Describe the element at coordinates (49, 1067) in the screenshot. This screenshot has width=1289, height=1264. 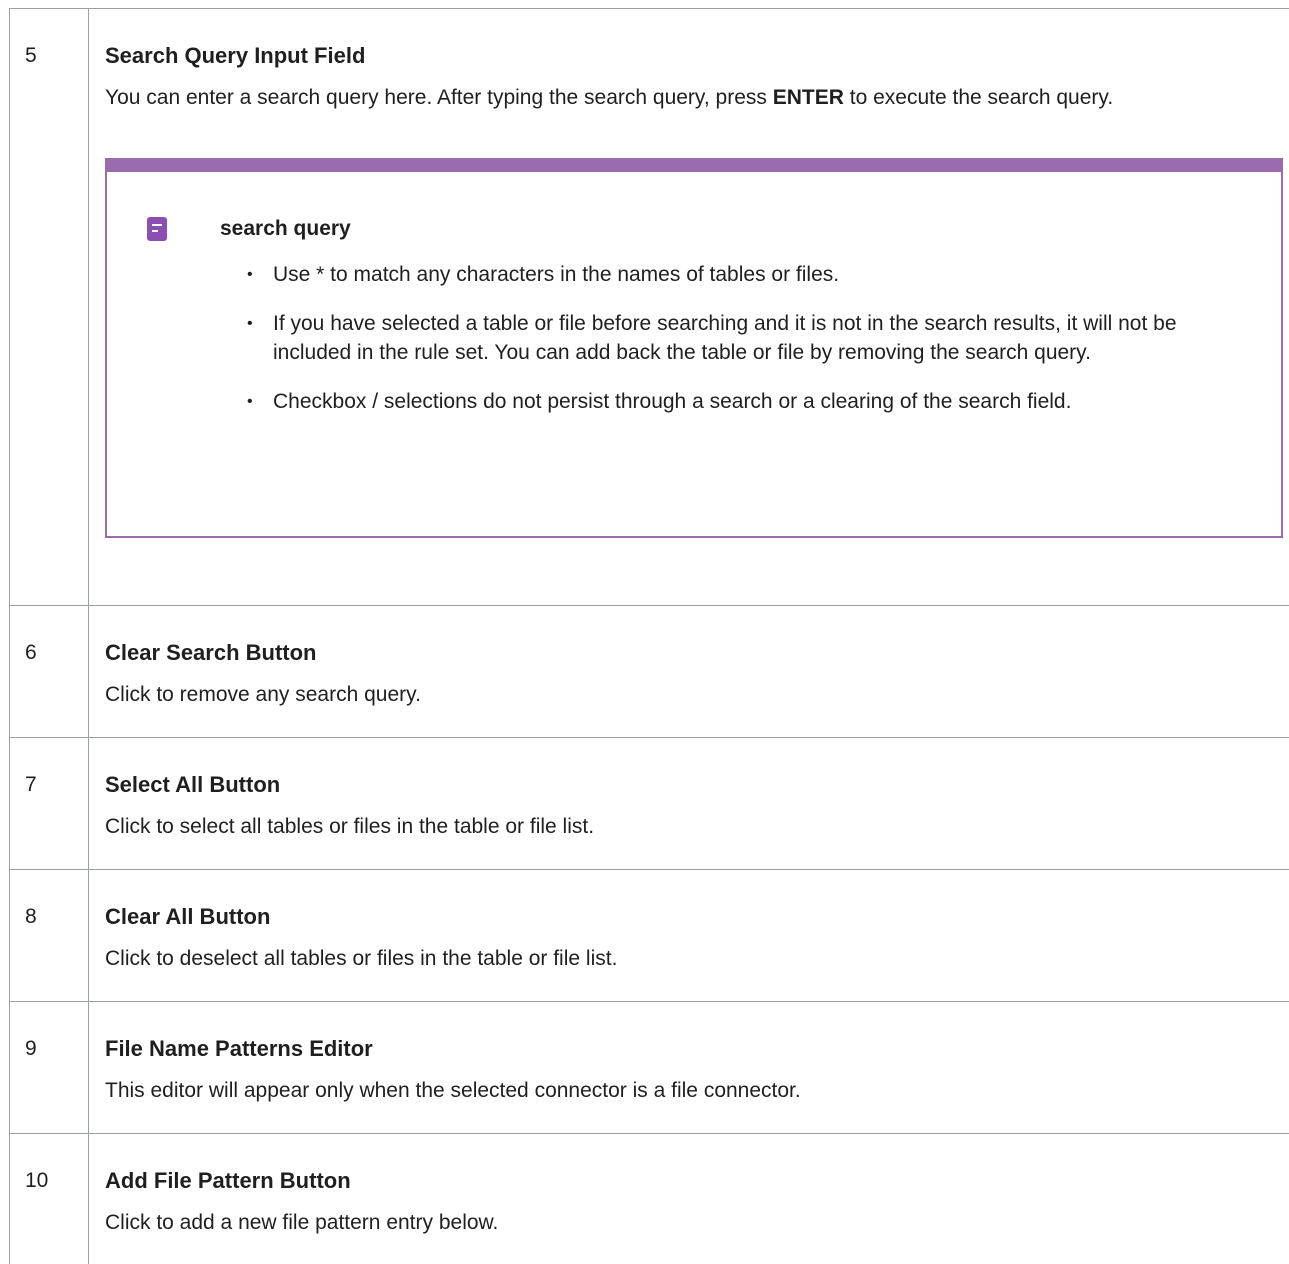
I see `row-number: 9` at that location.